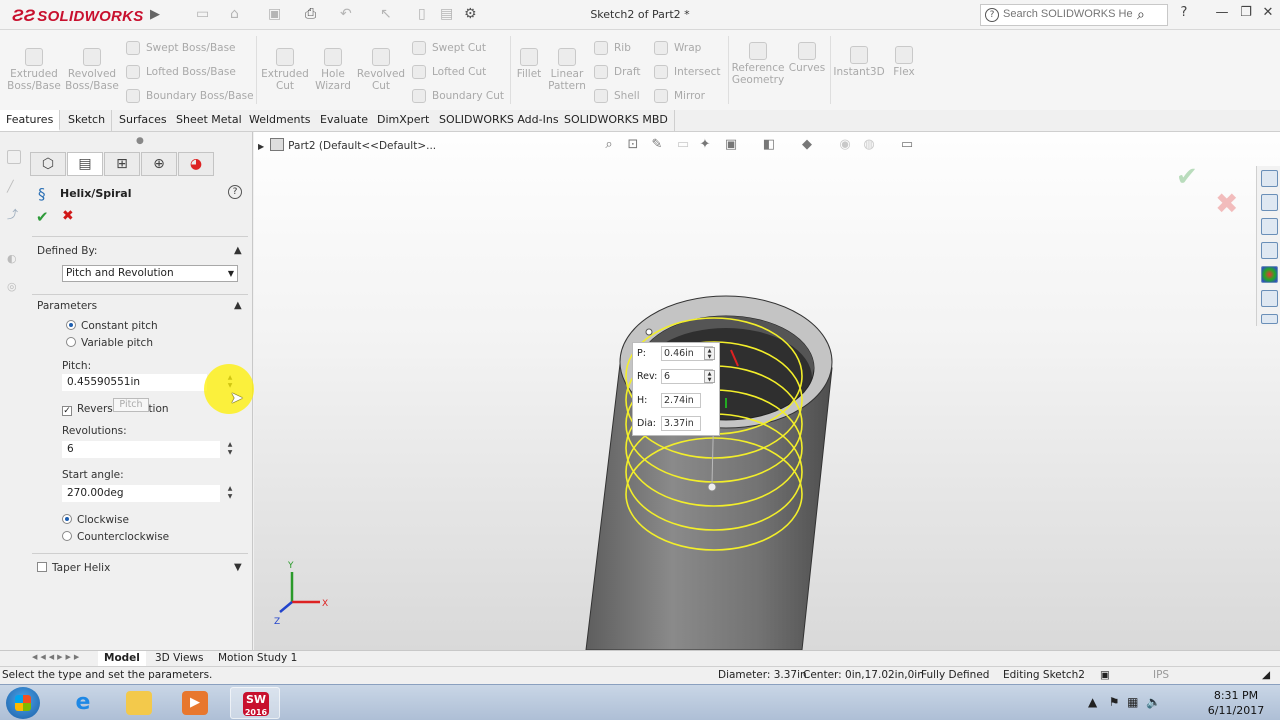 This screenshot has width=1280, height=720. What do you see at coordinates (1105, 675) in the screenshot?
I see `rebuild-status-icon: ▣` at bounding box center [1105, 675].